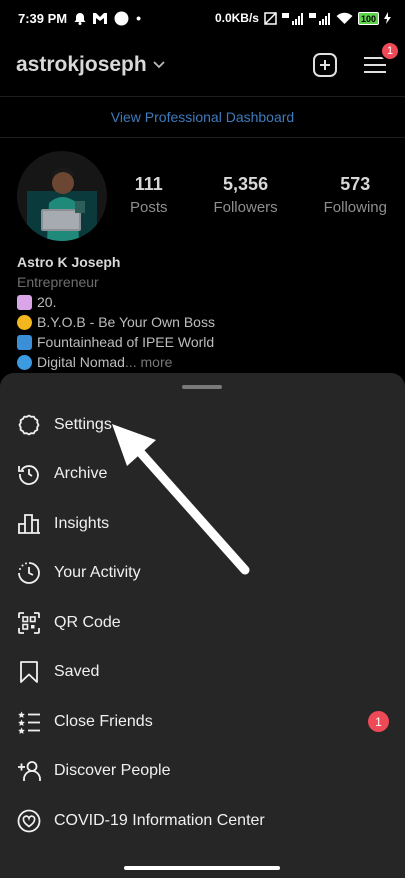  I want to click on activity-icon, so click(29, 573).